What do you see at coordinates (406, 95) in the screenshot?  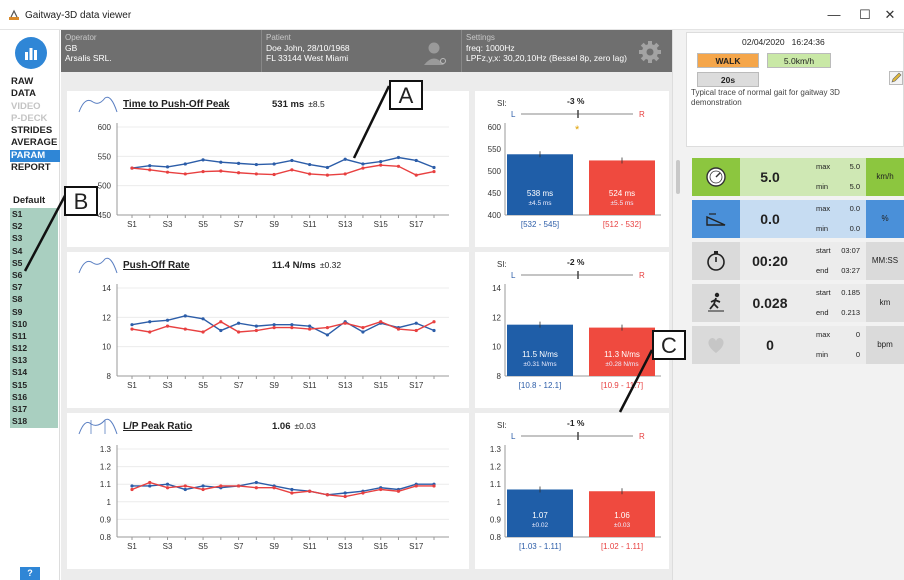 I see `callout-a: A` at bounding box center [406, 95].